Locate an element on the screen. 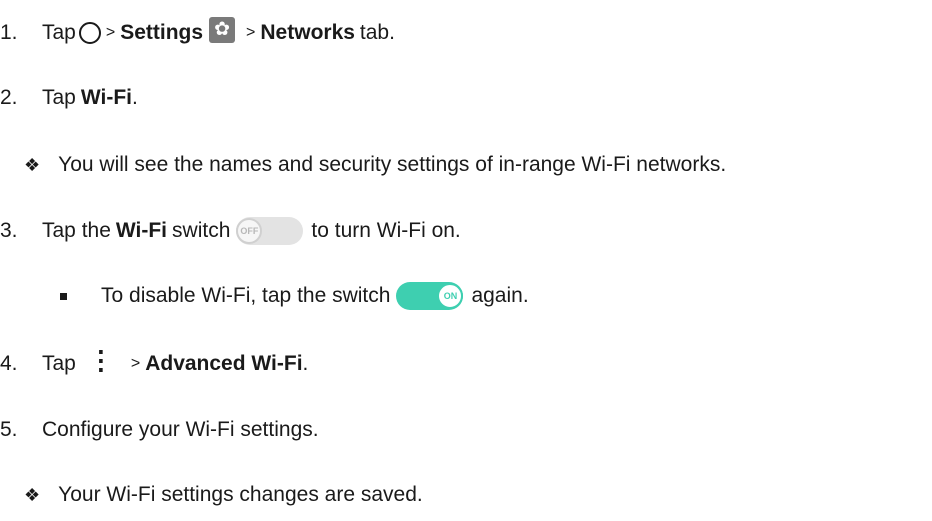  step-5-result: ❖ Your Wi-Fi settings changes are saved. is located at coordinates (223, 495).